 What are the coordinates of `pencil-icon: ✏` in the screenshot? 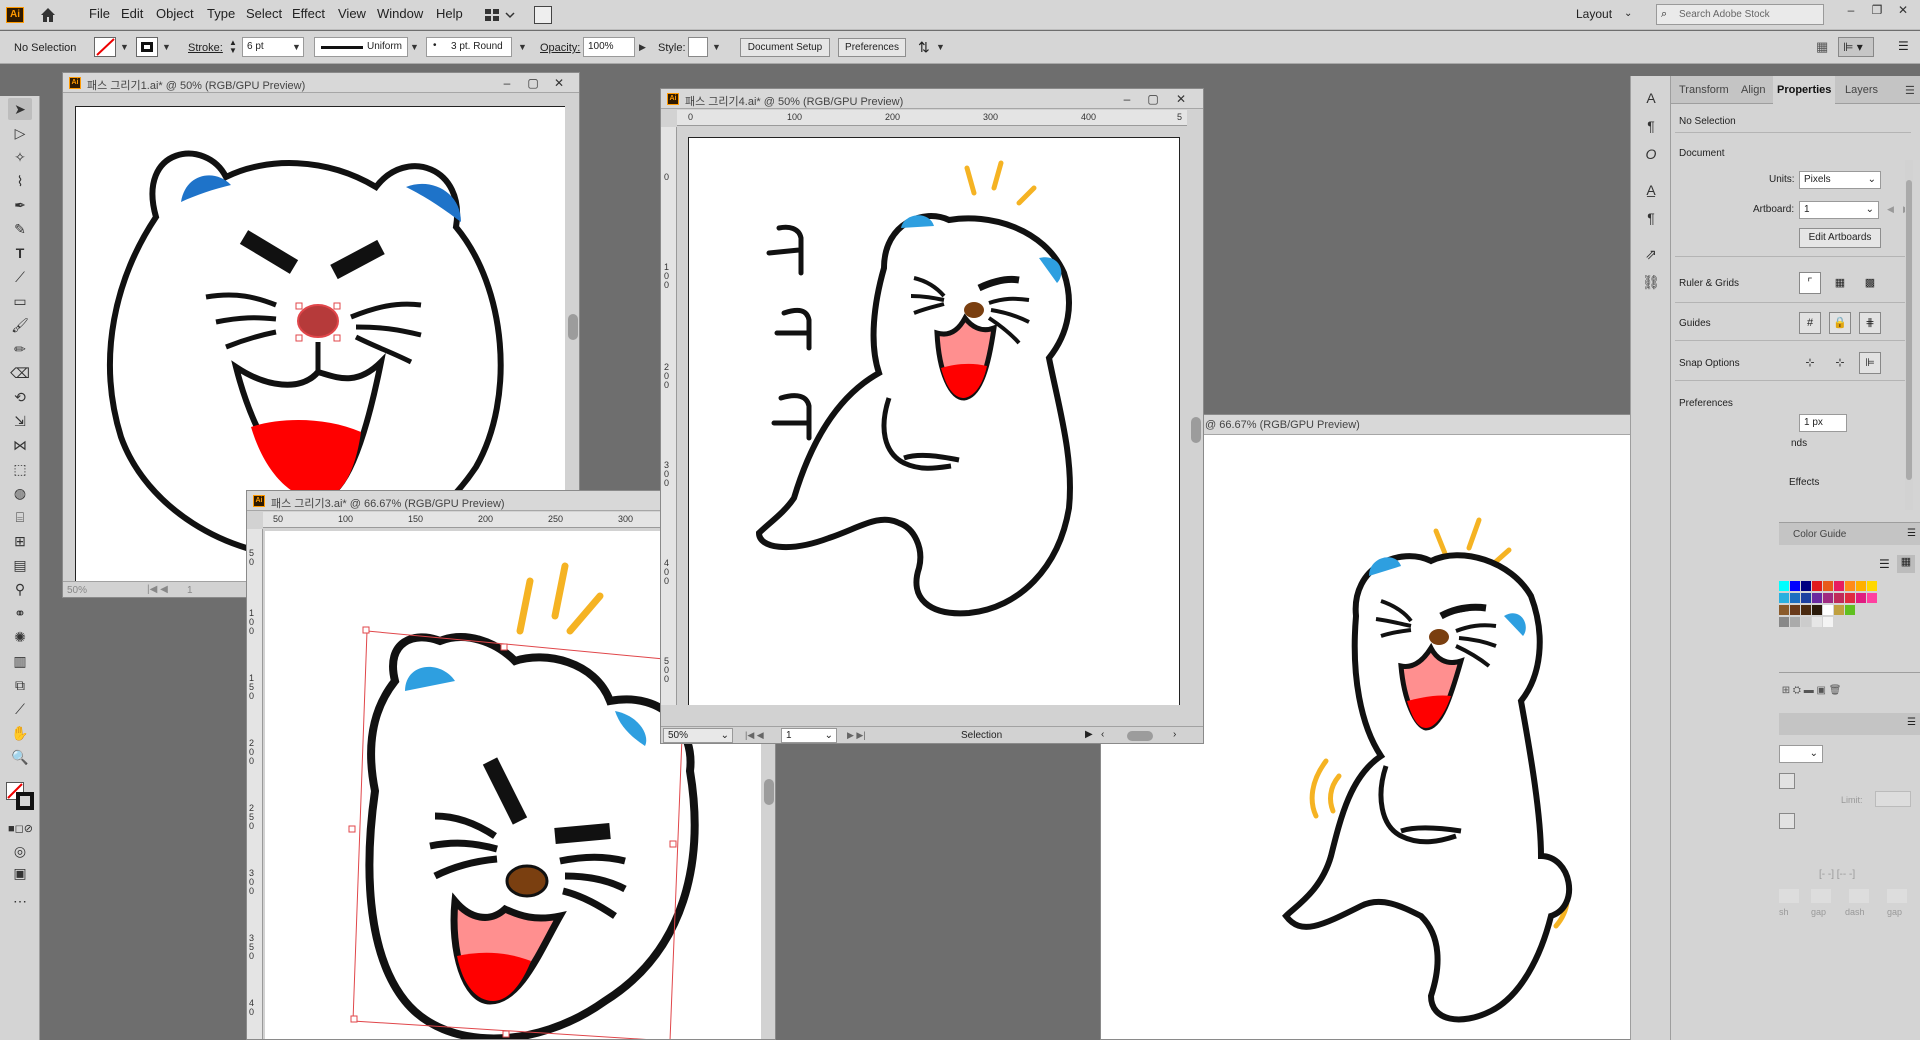 It's located at (20, 349).